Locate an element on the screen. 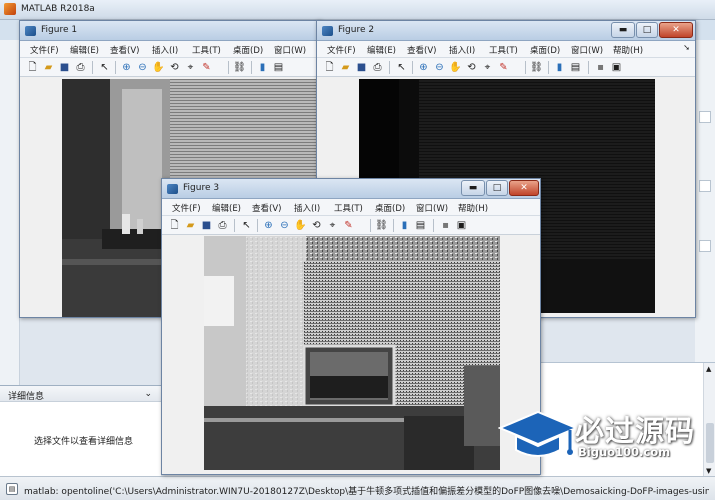  figure-2-toolbar: 🗋 ▰ ■ ⎙ ↖ ⊕ ⊖ ✋ ⟲ ⌖ ✎ ⛓ ▮ ▤ ▪ ▣ is located at coordinates (506, 67).